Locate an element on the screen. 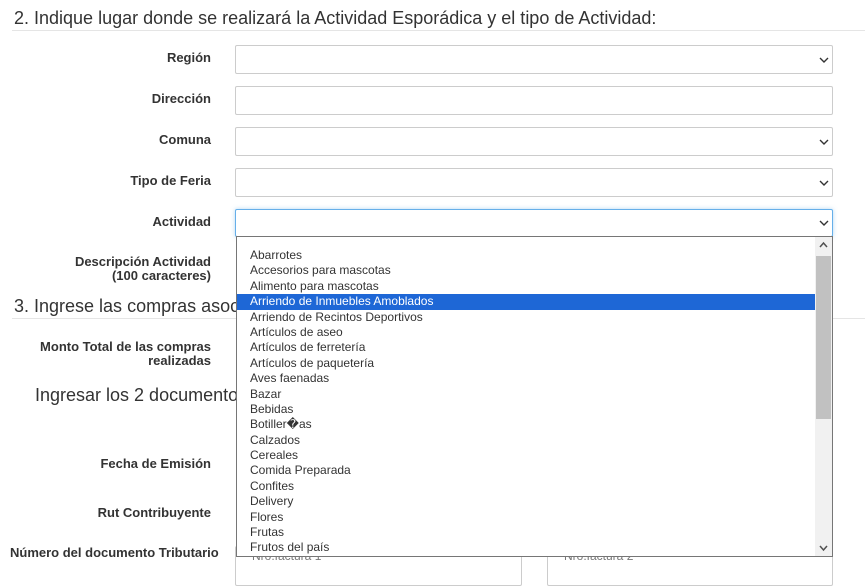 The height and width of the screenshot is (586, 865). dropdown-option: Alimento para mascotas is located at coordinates (526, 286).